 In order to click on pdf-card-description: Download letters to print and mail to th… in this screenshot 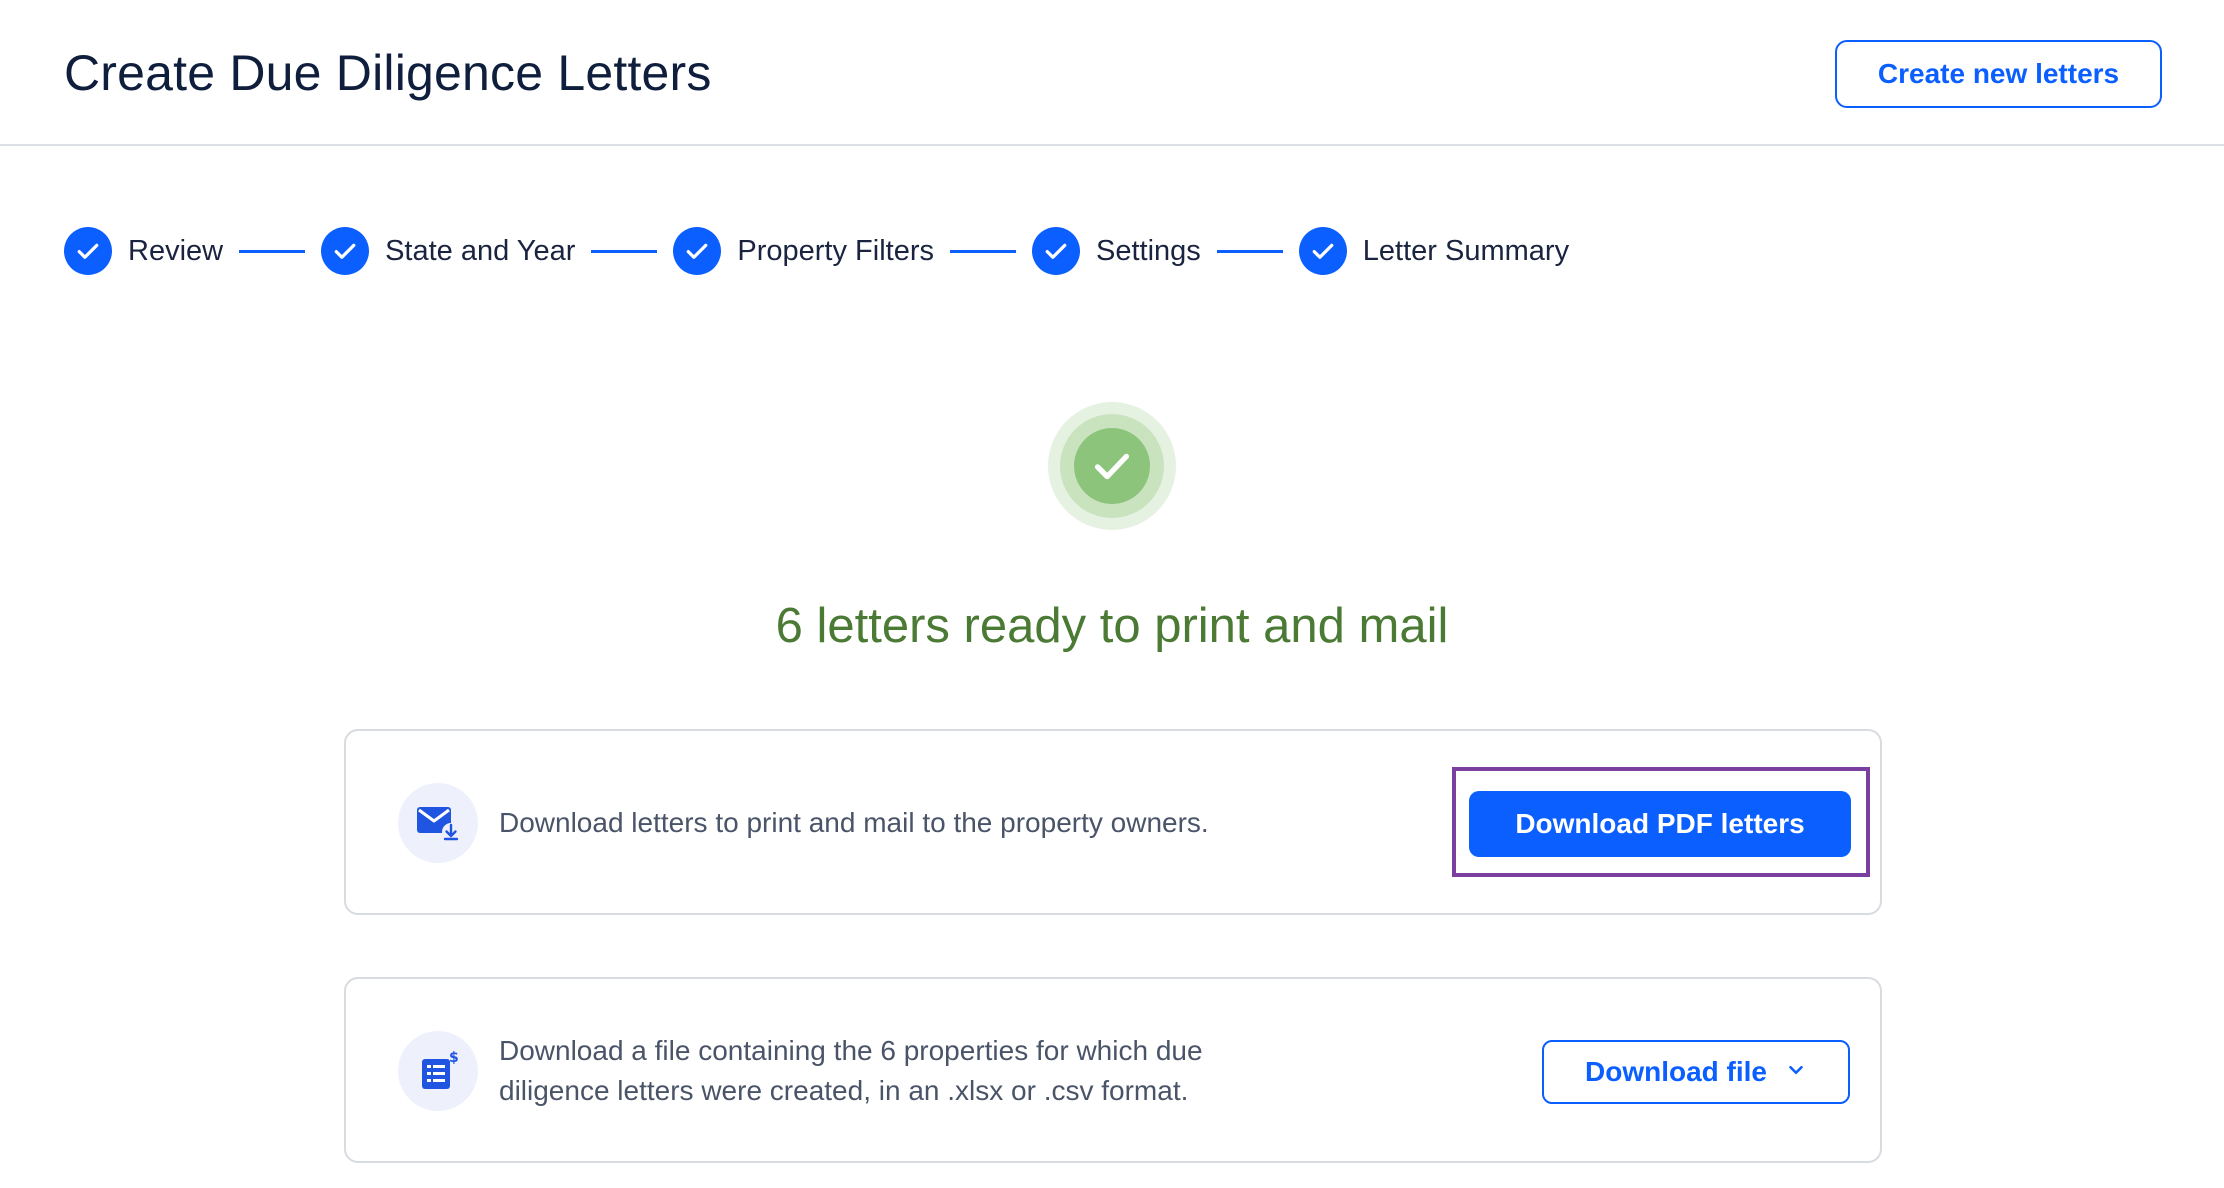, I will do `click(854, 822)`.